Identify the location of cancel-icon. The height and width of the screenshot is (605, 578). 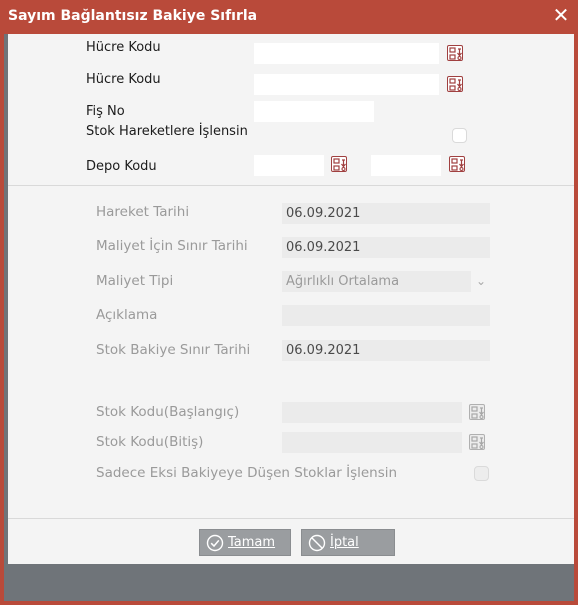
(317, 542).